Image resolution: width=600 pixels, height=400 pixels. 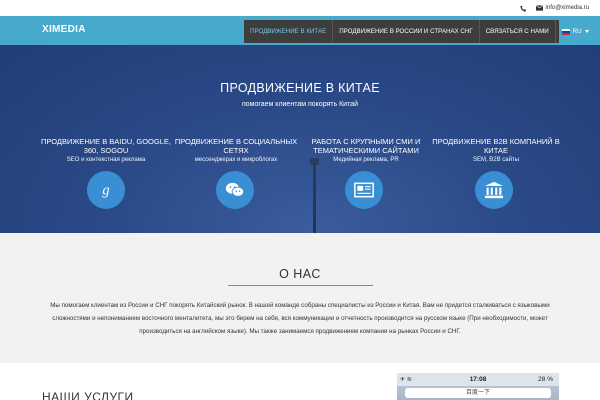 What do you see at coordinates (236, 146) in the screenshot?
I see `feature-title: ПРОДВИЖЕНИЕ В СОЦИАЛЬНЫХ СЕТЯХ` at bounding box center [236, 146].